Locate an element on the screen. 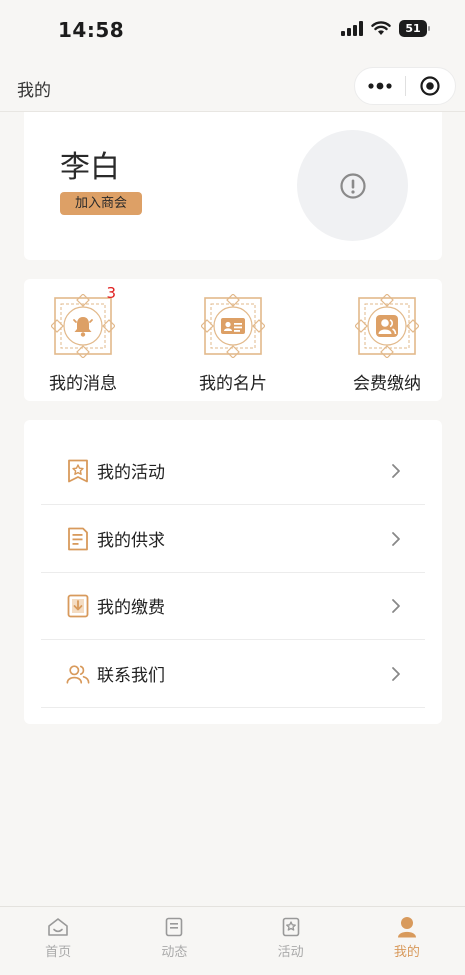 The width and height of the screenshot is (465, 975). home-icon is located at coordinates (58, 927).